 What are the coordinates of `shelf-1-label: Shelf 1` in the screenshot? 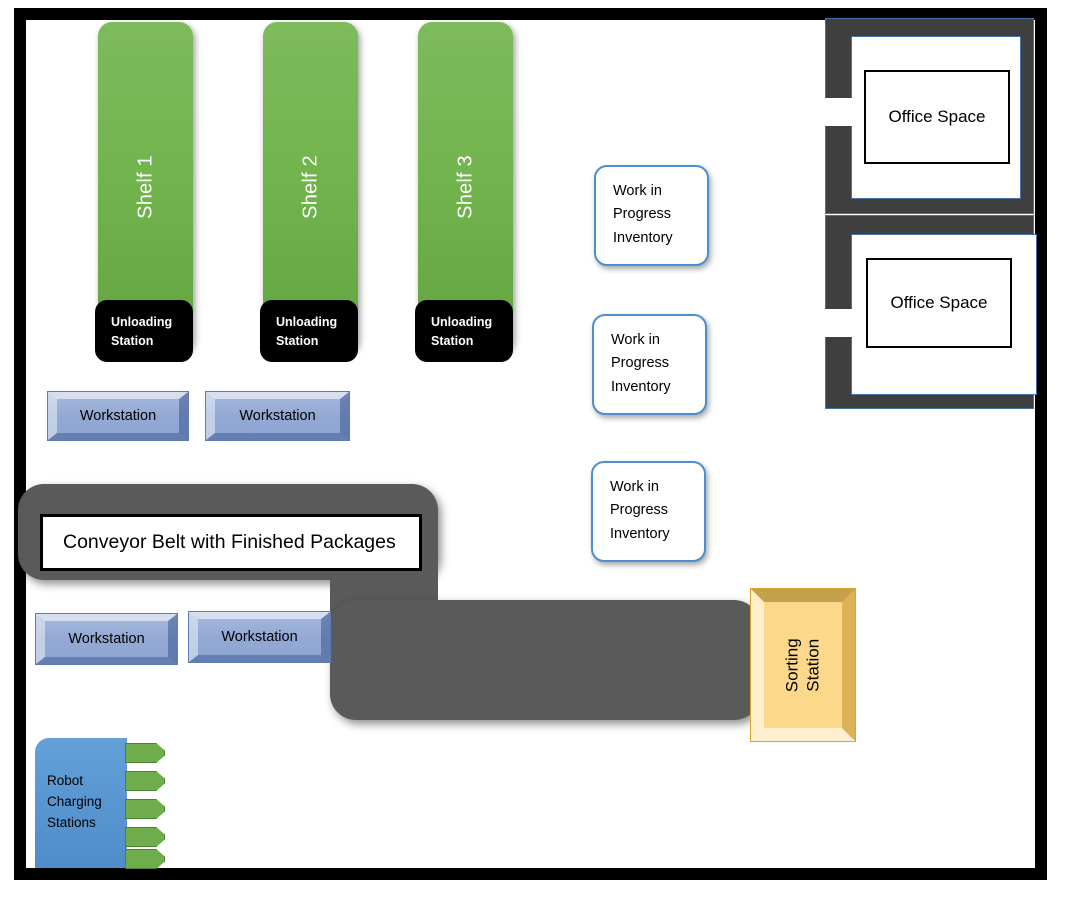 It's located at (145, 187).